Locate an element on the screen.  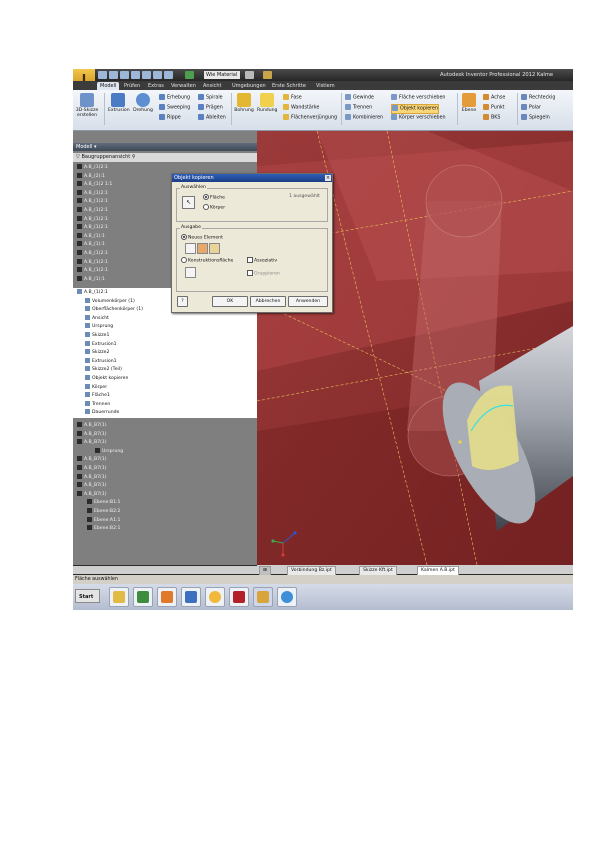
shell-button: Wandstärke is located at coordinates (301, 108).